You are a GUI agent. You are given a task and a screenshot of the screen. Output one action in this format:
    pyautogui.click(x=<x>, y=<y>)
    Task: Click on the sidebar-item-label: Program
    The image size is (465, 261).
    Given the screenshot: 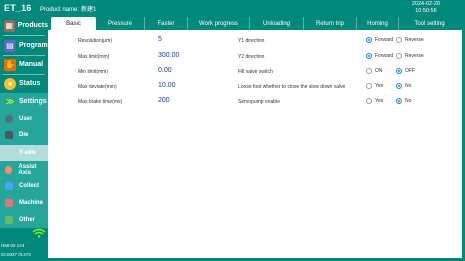 What is the action you would take?
    pyautogui.click(x=33, y=45)
    